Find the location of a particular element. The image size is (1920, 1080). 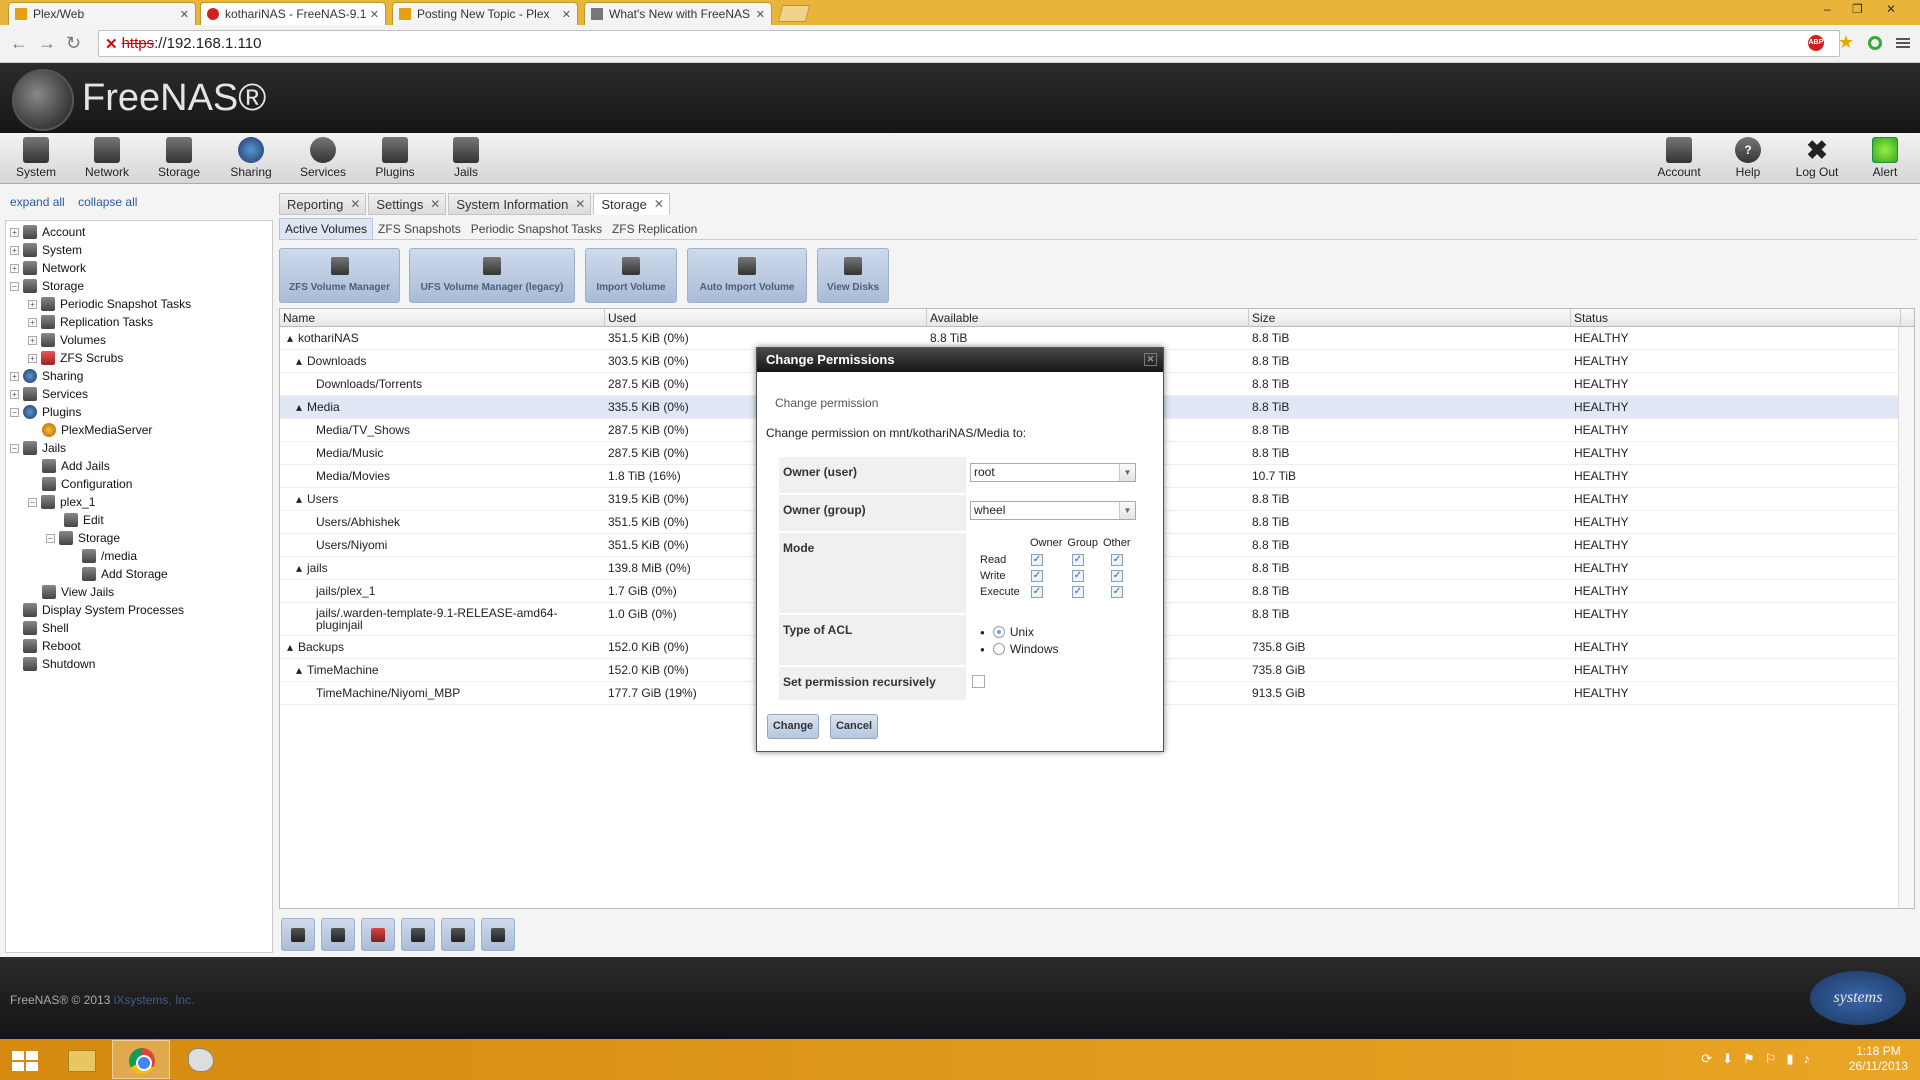

ufs-volume-manager-button: UFS Volume Manager (legacy) is located at coordinates (492, 275).